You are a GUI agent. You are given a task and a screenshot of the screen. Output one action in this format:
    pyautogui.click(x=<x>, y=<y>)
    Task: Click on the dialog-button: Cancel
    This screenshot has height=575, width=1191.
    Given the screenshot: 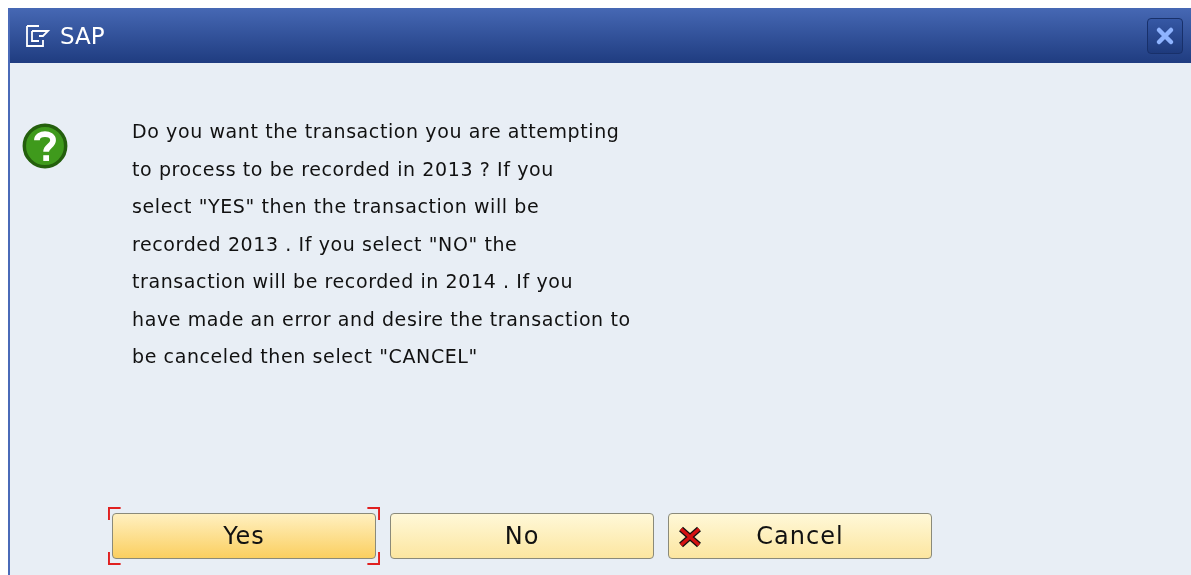 What is the action you would take?
    pyautogui.click(x=800, y=536)
    